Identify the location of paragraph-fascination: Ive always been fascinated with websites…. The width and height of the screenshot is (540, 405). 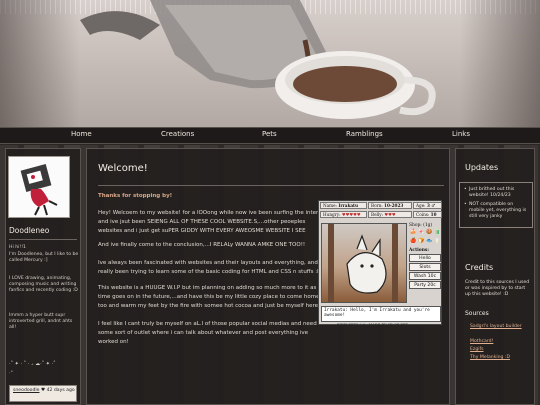
(210, 267).